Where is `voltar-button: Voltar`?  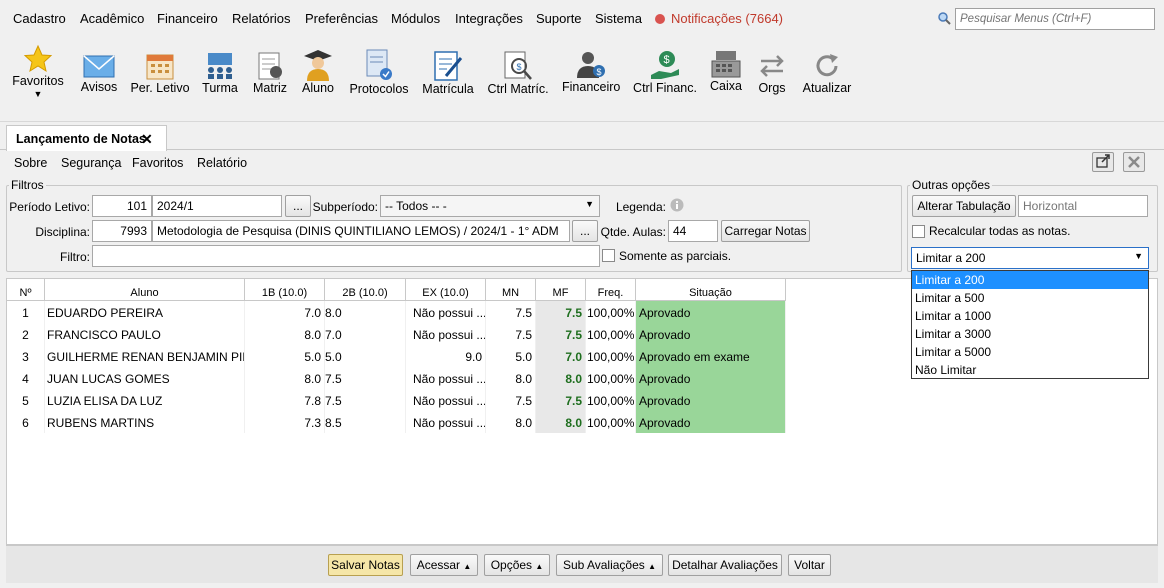 voltar-button: Voltar is located at coordinates (809, 565).